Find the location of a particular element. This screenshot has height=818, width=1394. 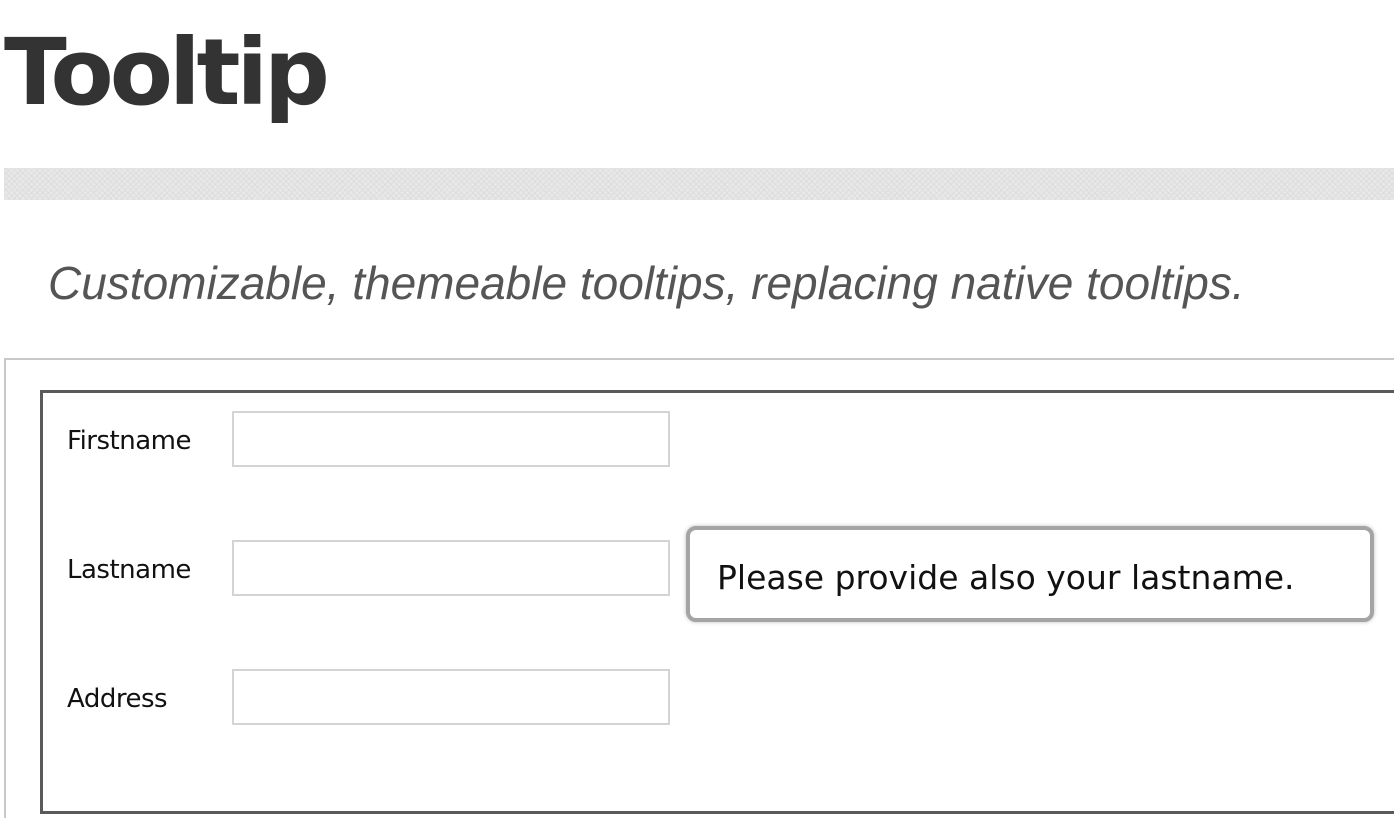

page-title: Tooltip is located at coordinates (167, 72).